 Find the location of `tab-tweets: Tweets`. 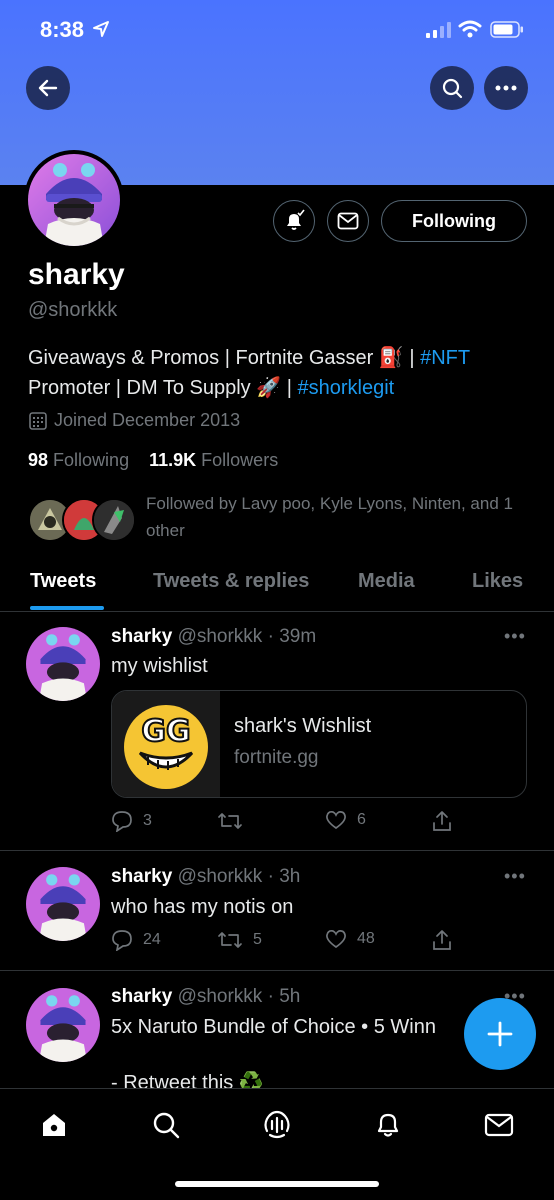

tab-tweets: Tweets is located at coordinates (63, 581).